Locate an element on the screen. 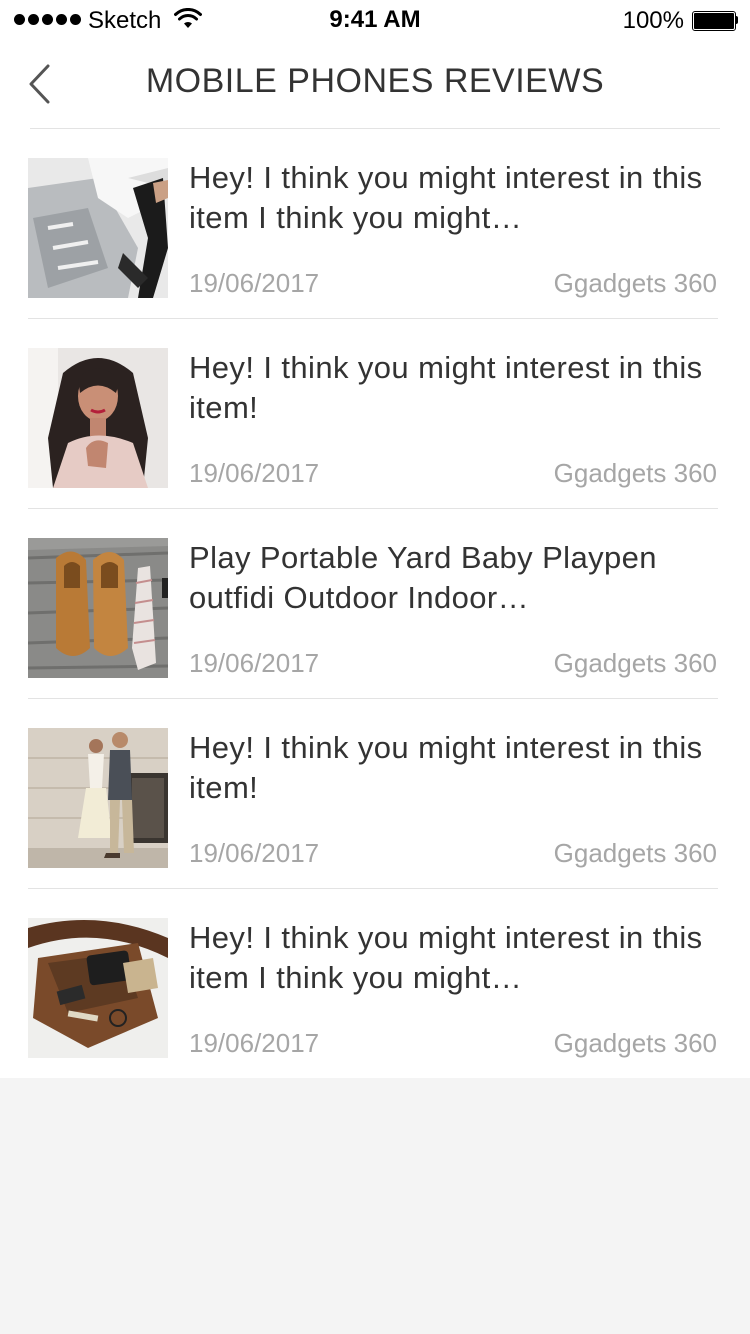 The width and height of the screenshot is (750, 1334). couple-walking-photo is located at coordinates (98, 798).